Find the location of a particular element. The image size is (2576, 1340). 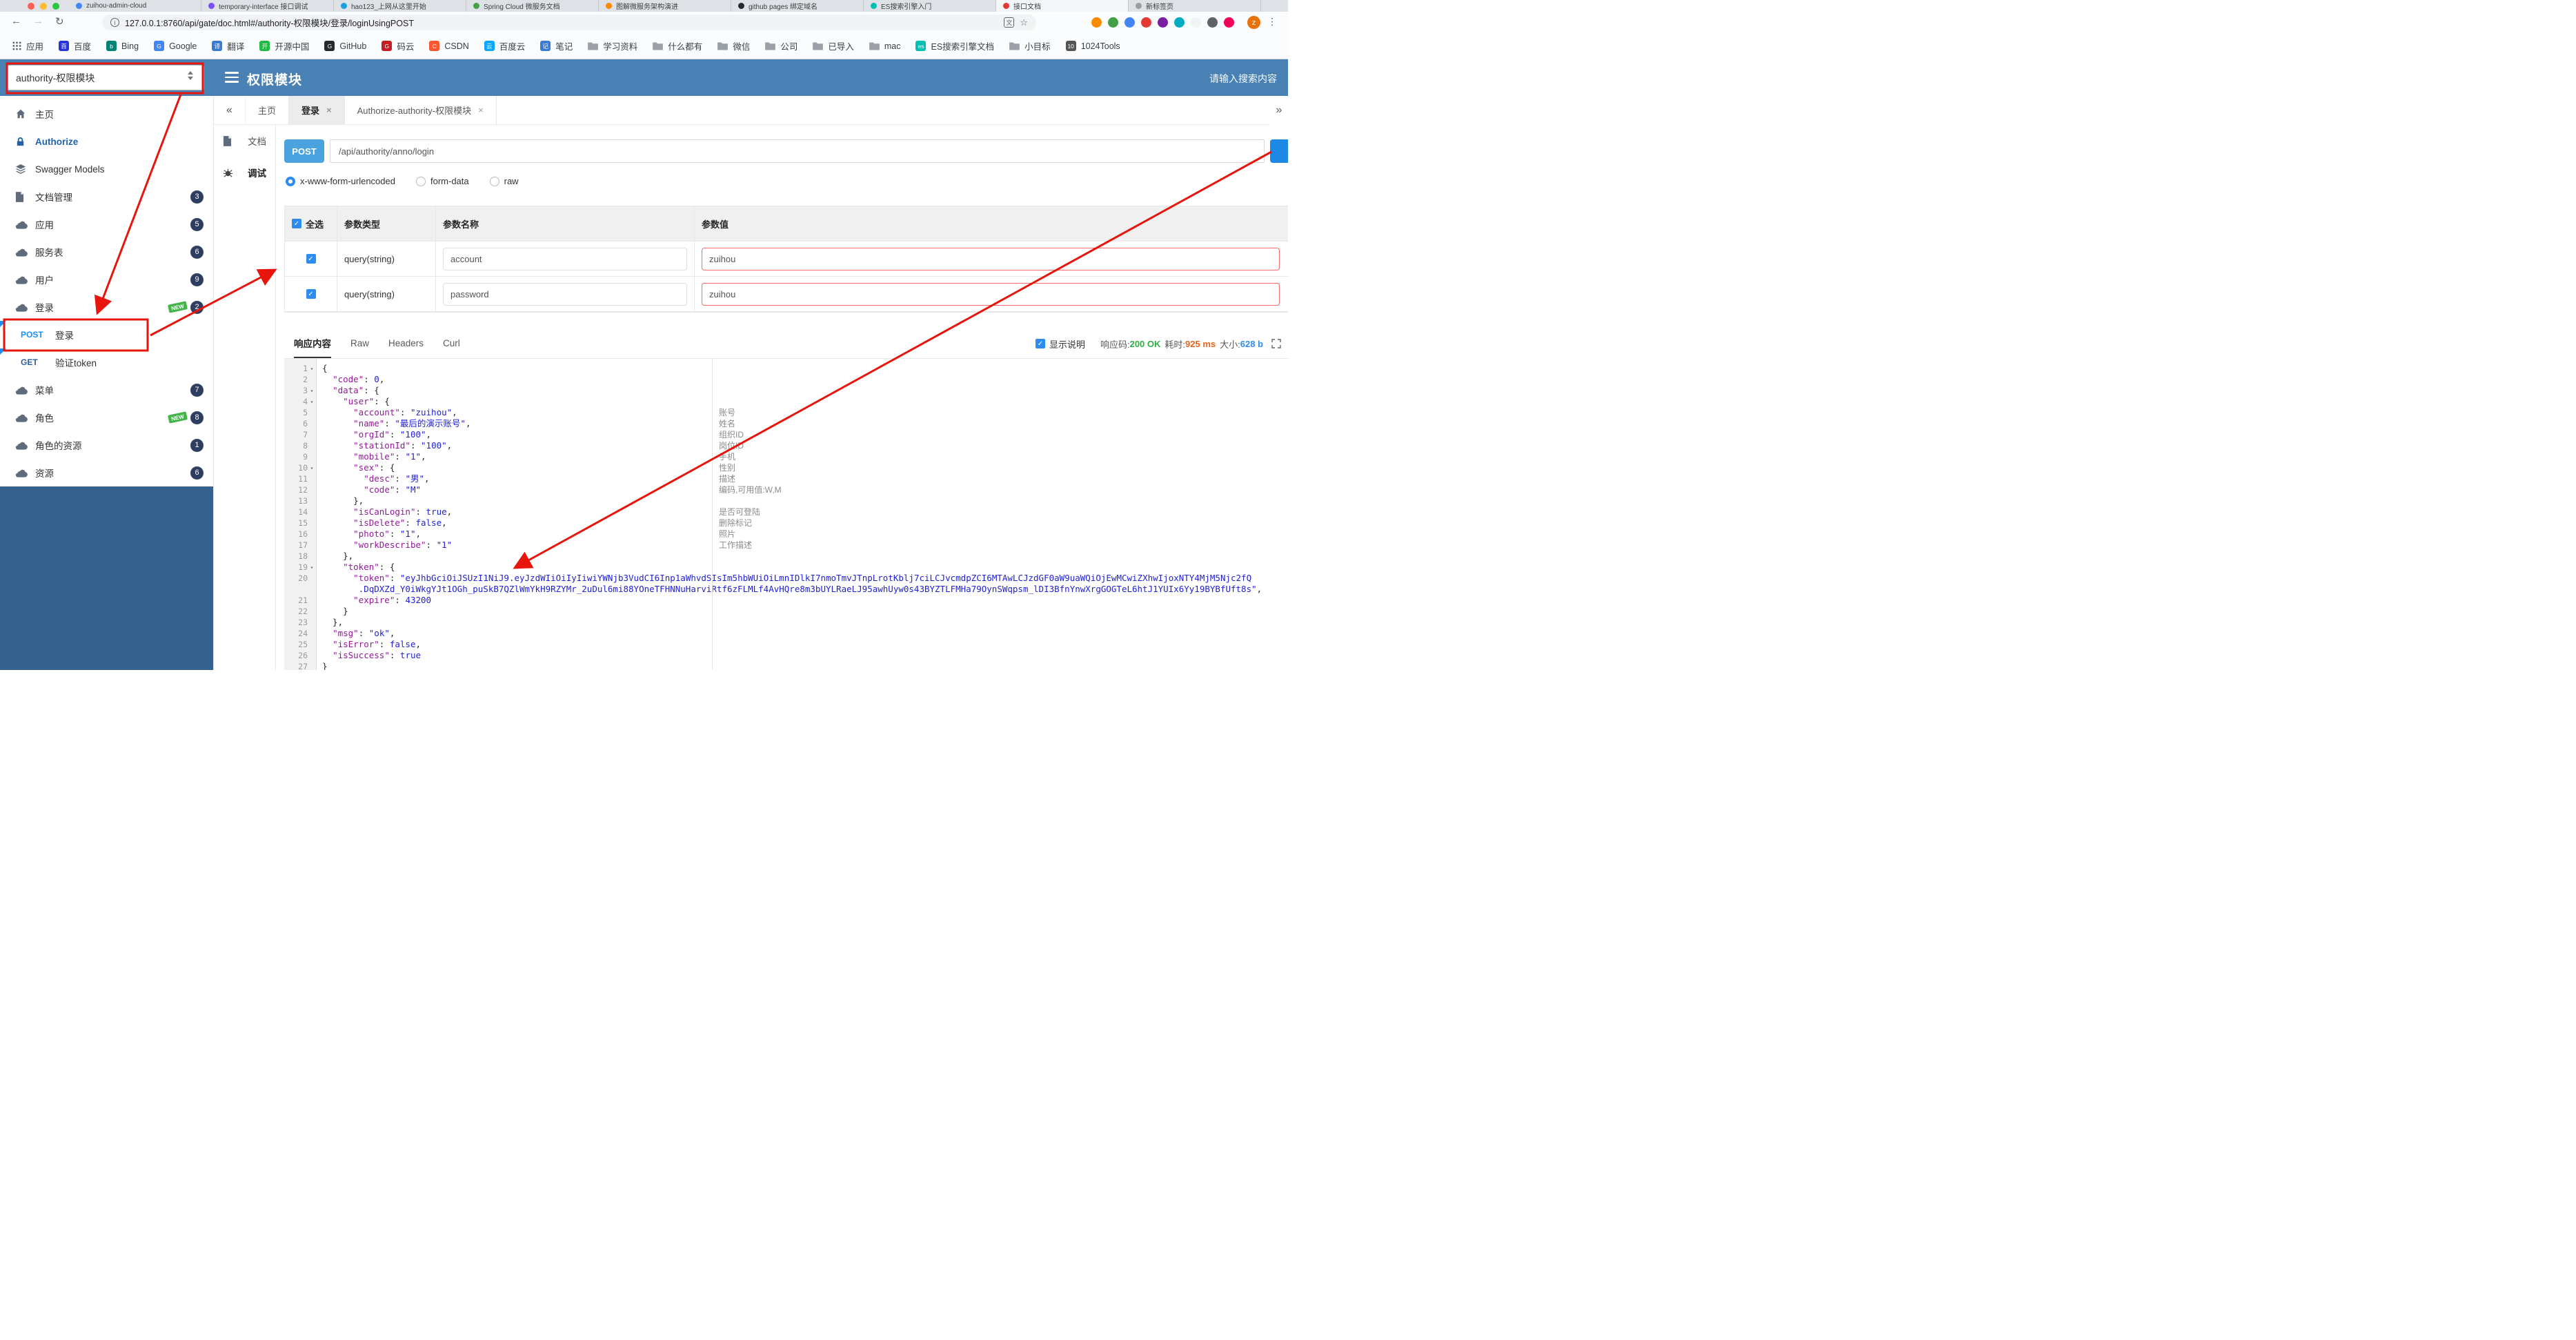

collapse-tabs-icon: « is located at coordinates (230, 110).